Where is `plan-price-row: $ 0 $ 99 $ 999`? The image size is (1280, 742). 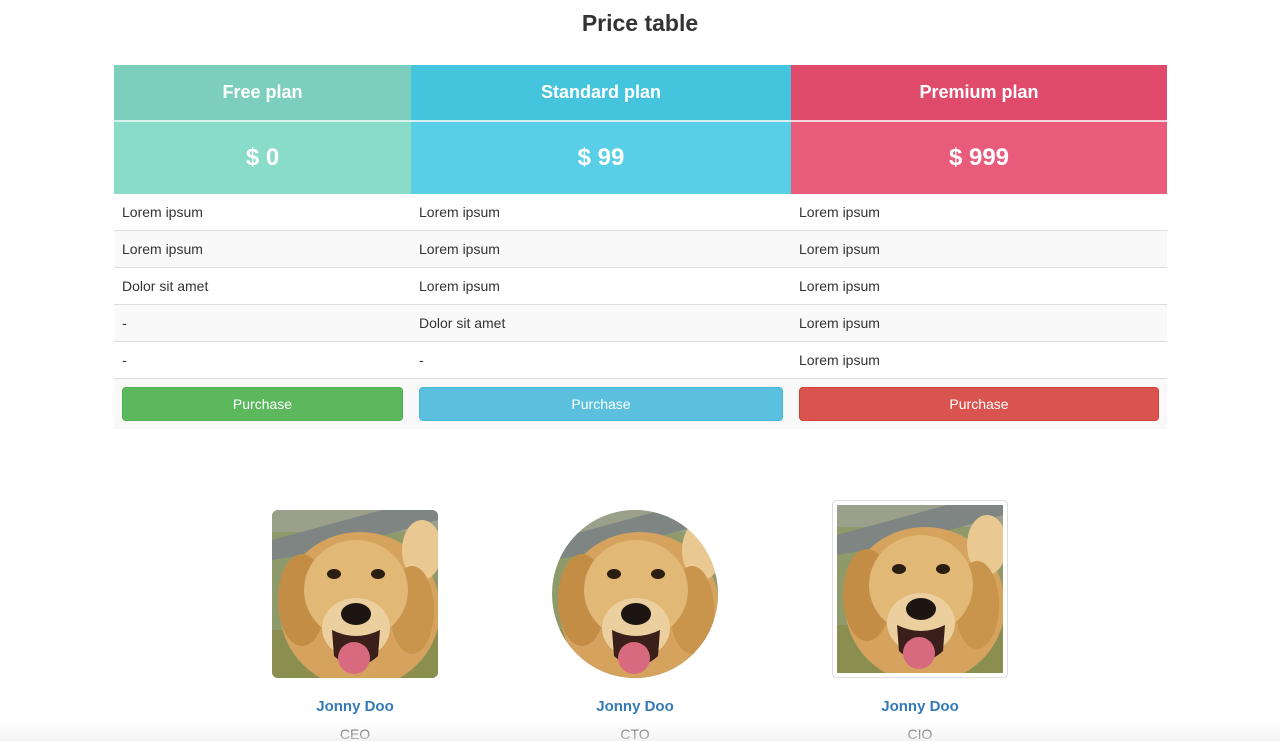 plan-price-row: $ 0 $ 99 $ 999 is located at coordinates (640, 158).